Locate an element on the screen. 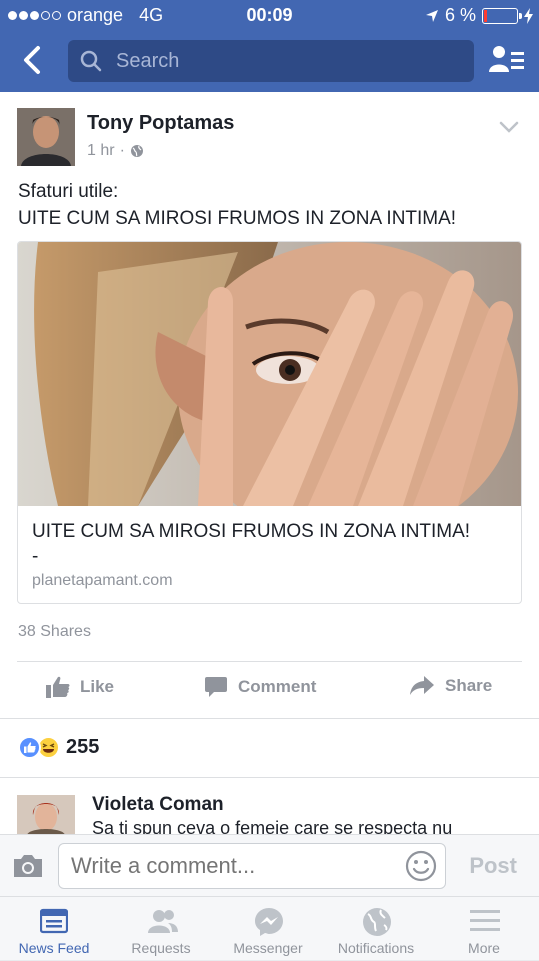 The image size is (539, 961). chevron-left-icon is located at coordinates (32, 60).